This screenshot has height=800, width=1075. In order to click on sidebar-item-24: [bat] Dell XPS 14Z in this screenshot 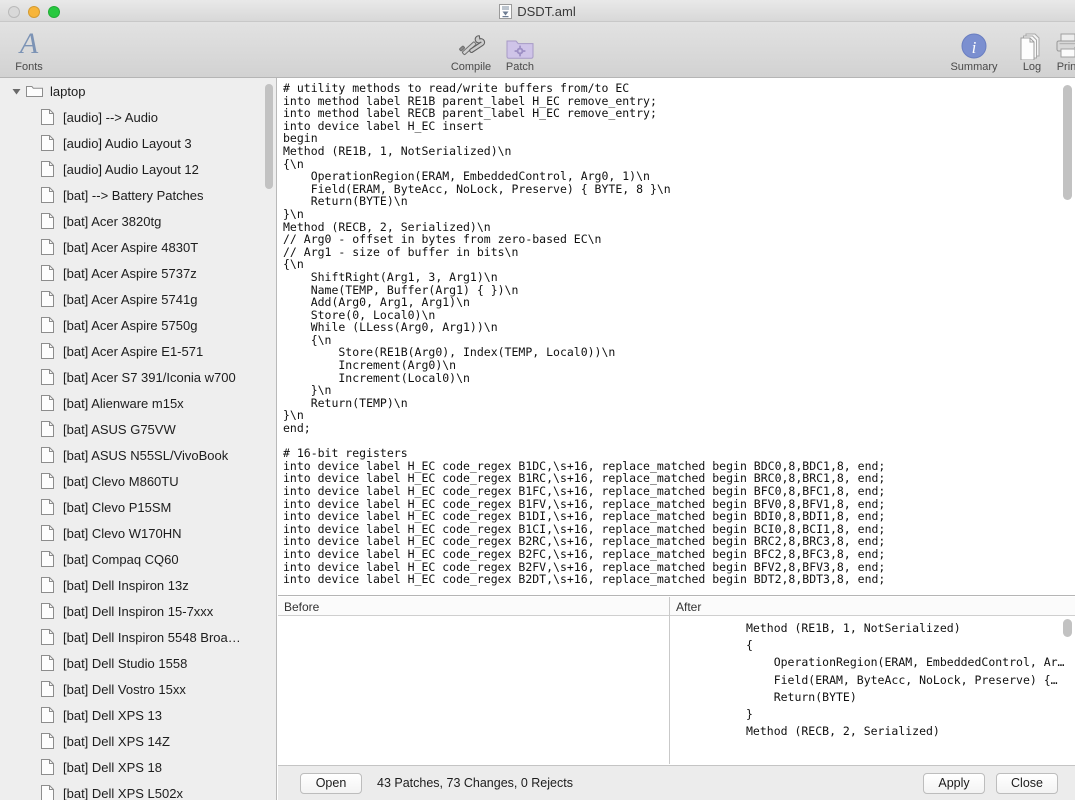, I will do `click(138, 741)`.